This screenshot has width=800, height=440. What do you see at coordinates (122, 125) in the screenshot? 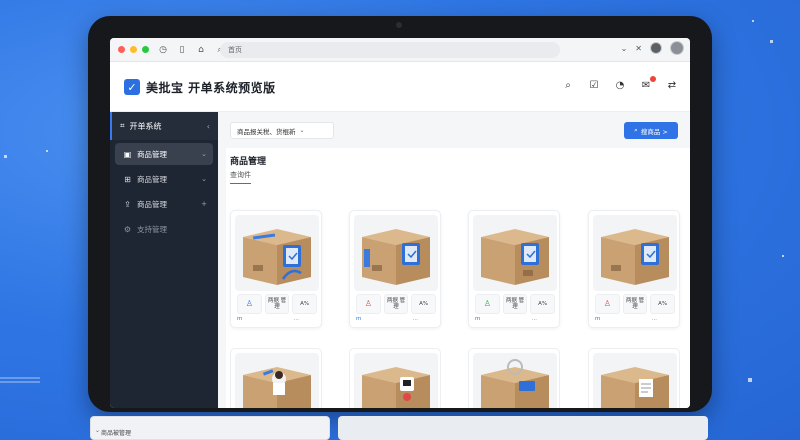
I see `sitemap-icon: ⌗` at bounding box center [122, 125].